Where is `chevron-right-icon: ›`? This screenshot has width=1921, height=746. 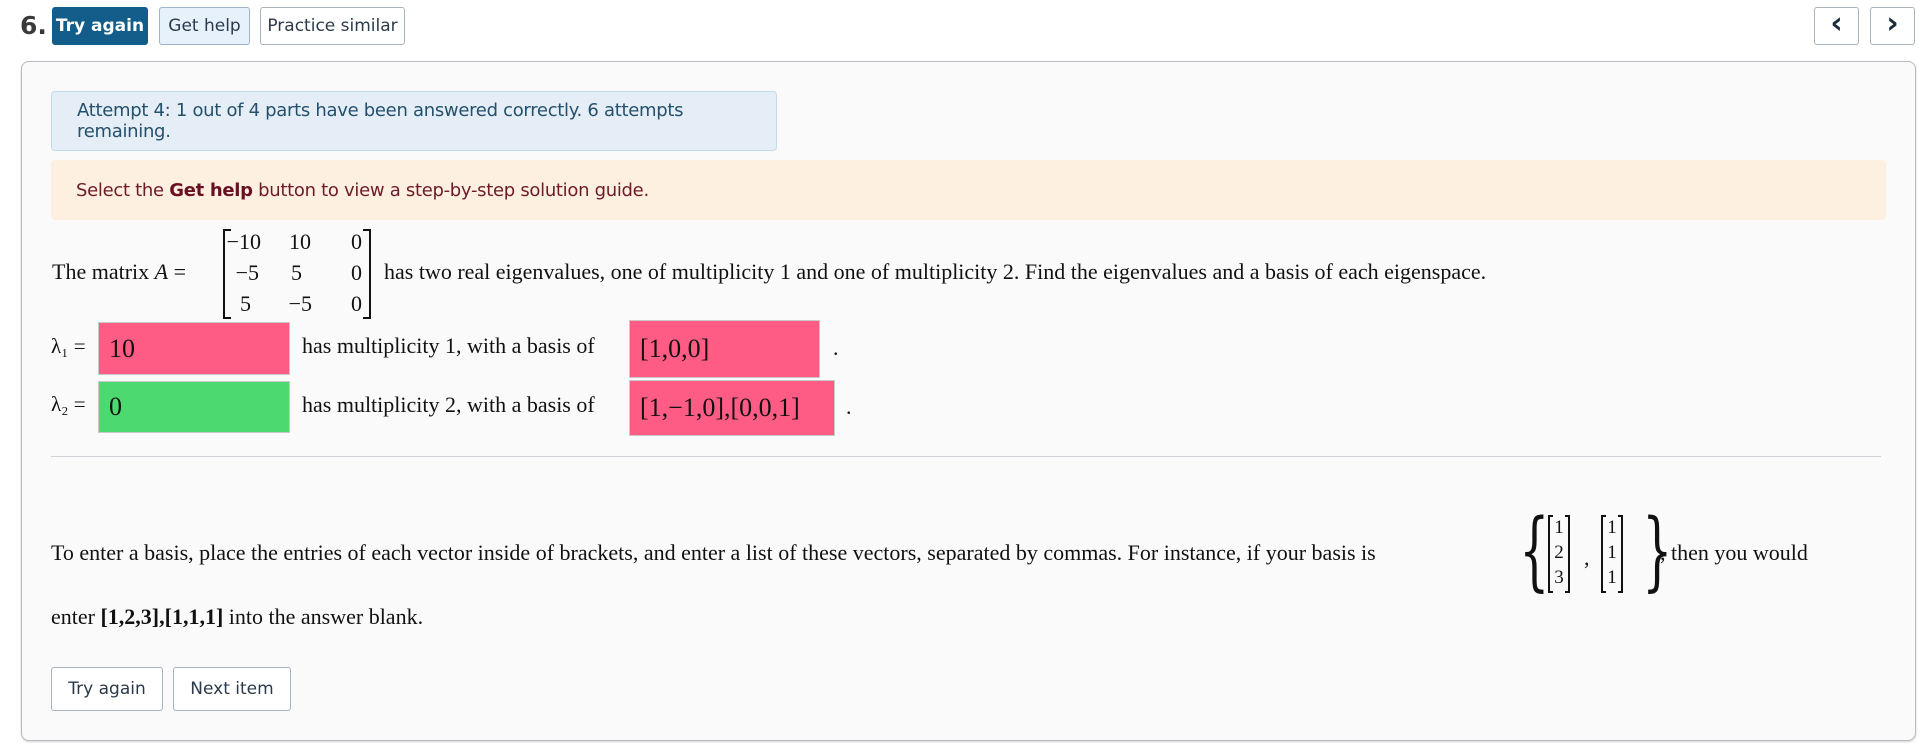 chevron-right-icon: › is located at coordinates (1892, 23).